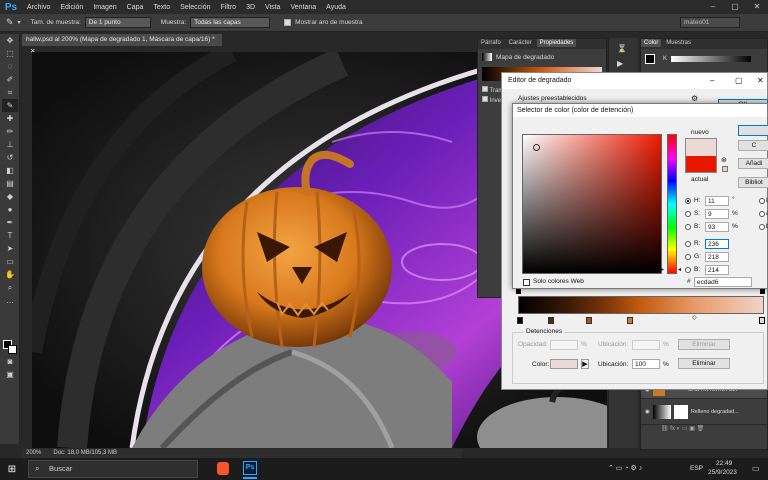 This screenshot has width=768, height=480. I want to click on l-radio, so click(762, 201).